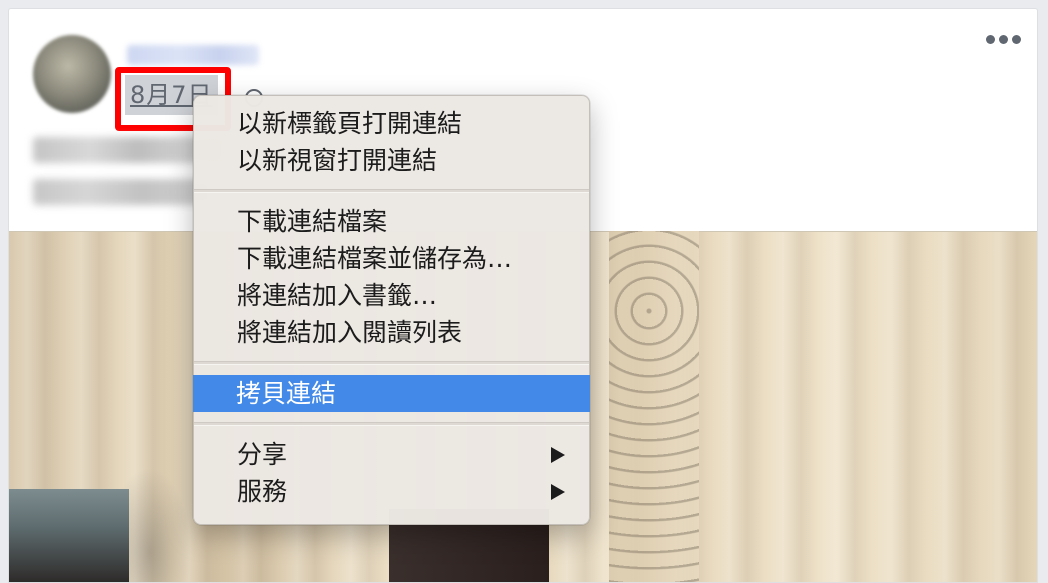  What do you see at coordinates (391, 491) in the screenshot?
I see `menu-item: 服務` at bounding box center [391, 491].